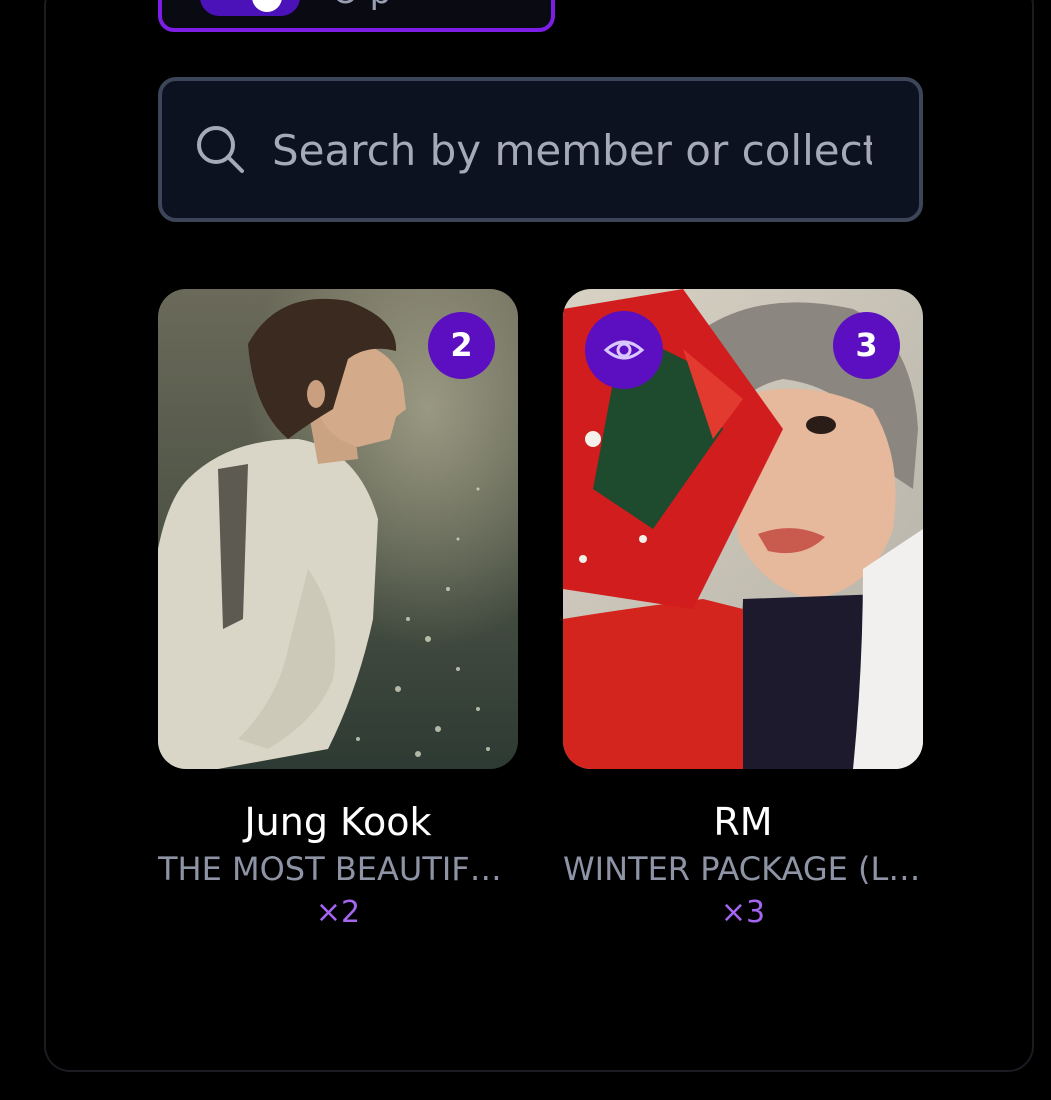 The width and height of the screenshot is (1051, 1100). I want to click on photocard-image: 3, so click(743, 529).